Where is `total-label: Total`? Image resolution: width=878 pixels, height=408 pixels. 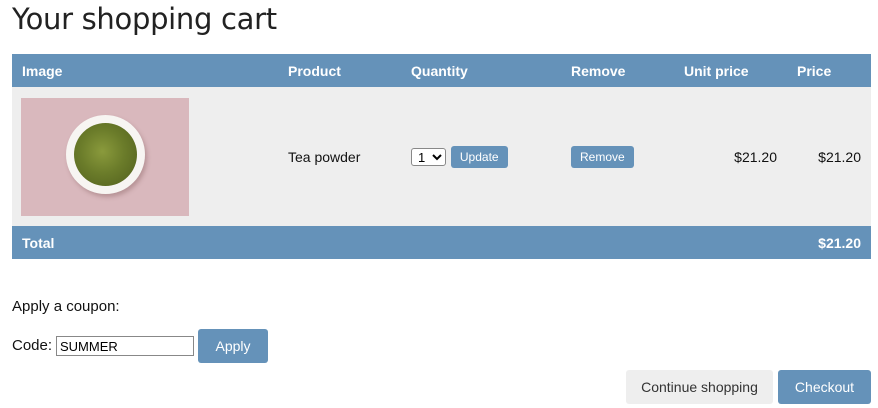
total-label: Total is located at coordinates (145, 242).